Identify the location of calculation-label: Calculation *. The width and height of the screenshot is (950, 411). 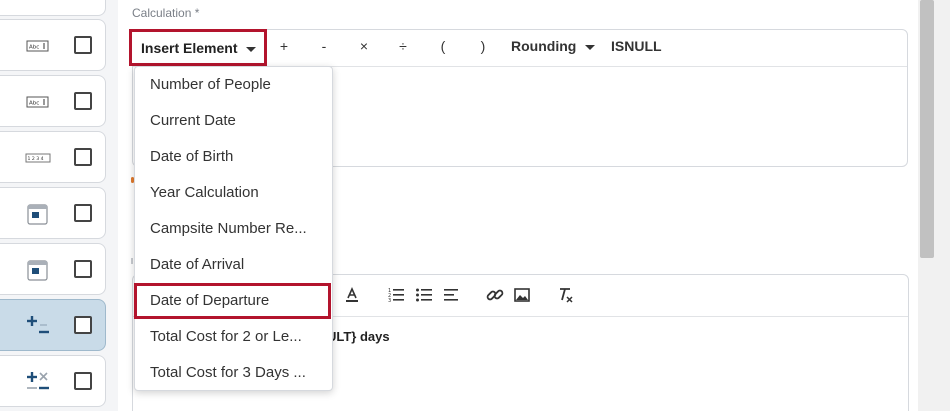
(166, 13).